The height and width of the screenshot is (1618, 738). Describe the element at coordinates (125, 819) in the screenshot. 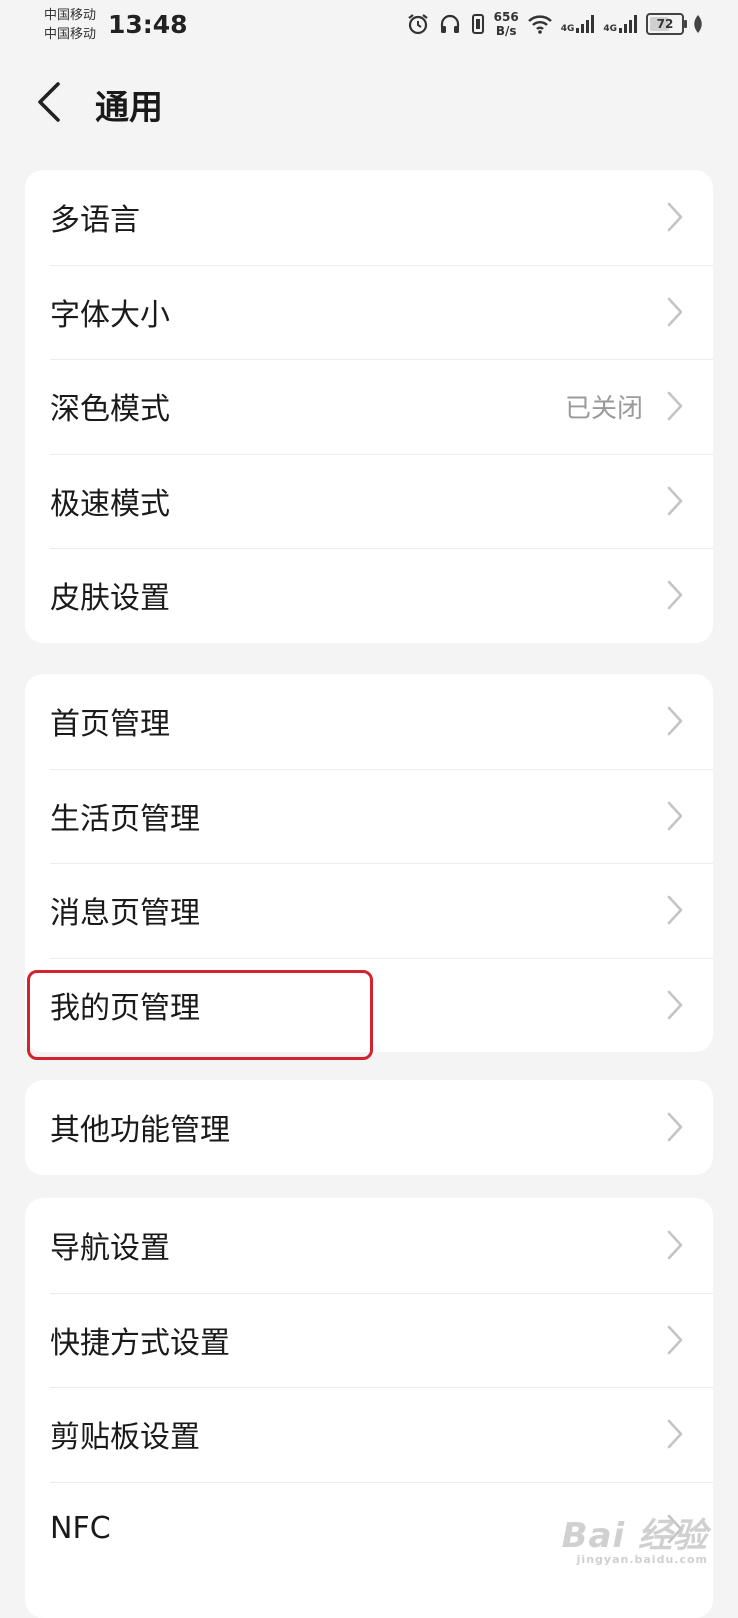

I see `setting-label: 生活页管理` at that location.